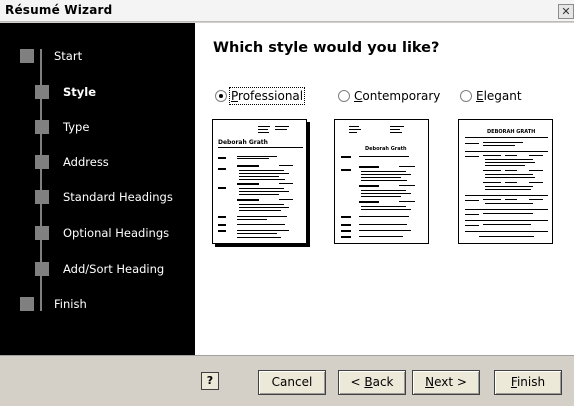  Describe the element at coordinates (86, 162) in the screenshot. I see `step-label: Address` at that location.